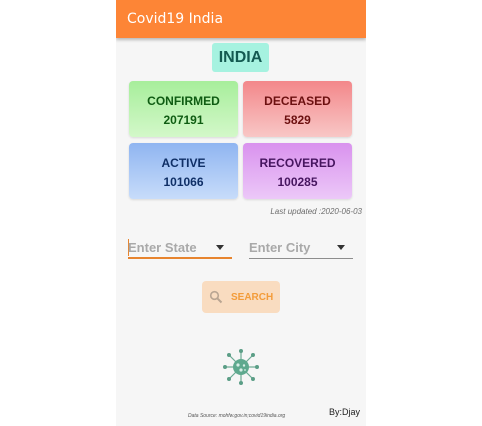 The height and width of the screenshot is (426, 482). What do you see at coordinates (297, 163) in the screenshot?
I see `recovered-label: RECOVERED` at bounding box center [297, 163].